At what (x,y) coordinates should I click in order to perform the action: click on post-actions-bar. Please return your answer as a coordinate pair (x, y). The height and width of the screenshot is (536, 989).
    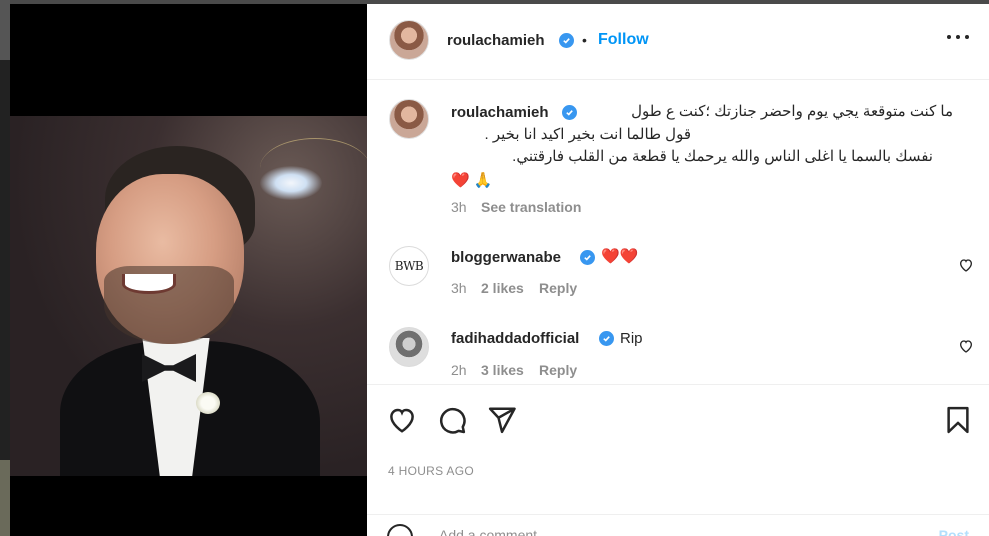
    Looking at the image, I should click on (678, 419).